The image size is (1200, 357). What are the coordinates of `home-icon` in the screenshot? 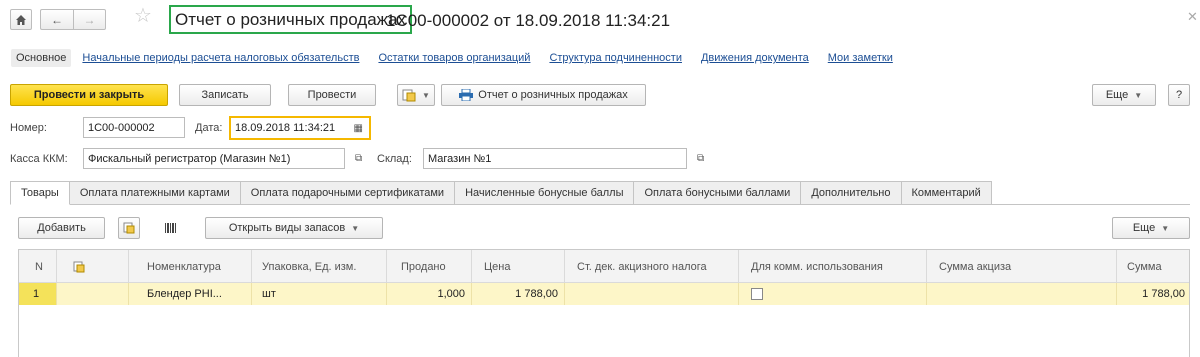 It's located at (21, 19).